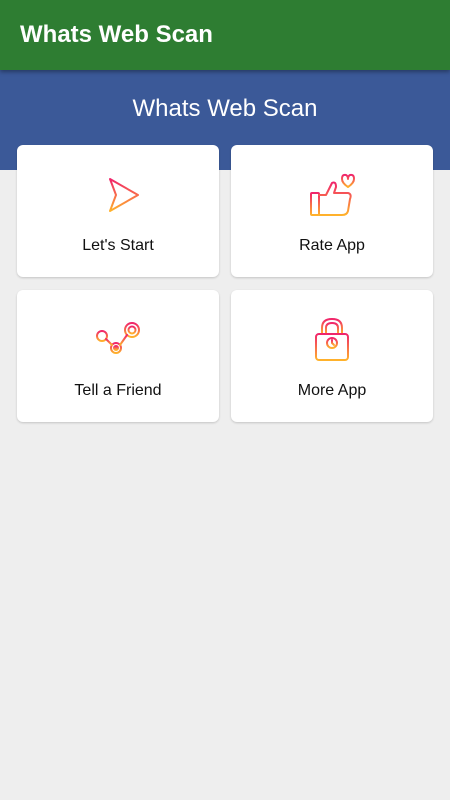 Image resolution: width=450 pixels, height=800 pixels. Describe the element at coordinates (332, 340) in the screenshot. I see `lock-bag-icon` at that location.